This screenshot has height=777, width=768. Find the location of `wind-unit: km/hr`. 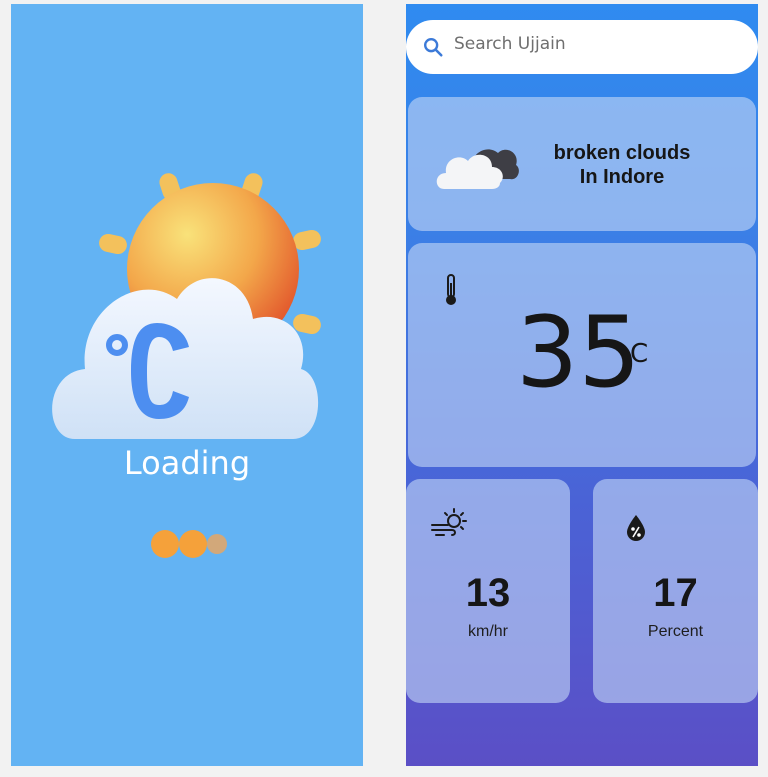

wind-unit: km/hr is located at coordinates (488, 631).